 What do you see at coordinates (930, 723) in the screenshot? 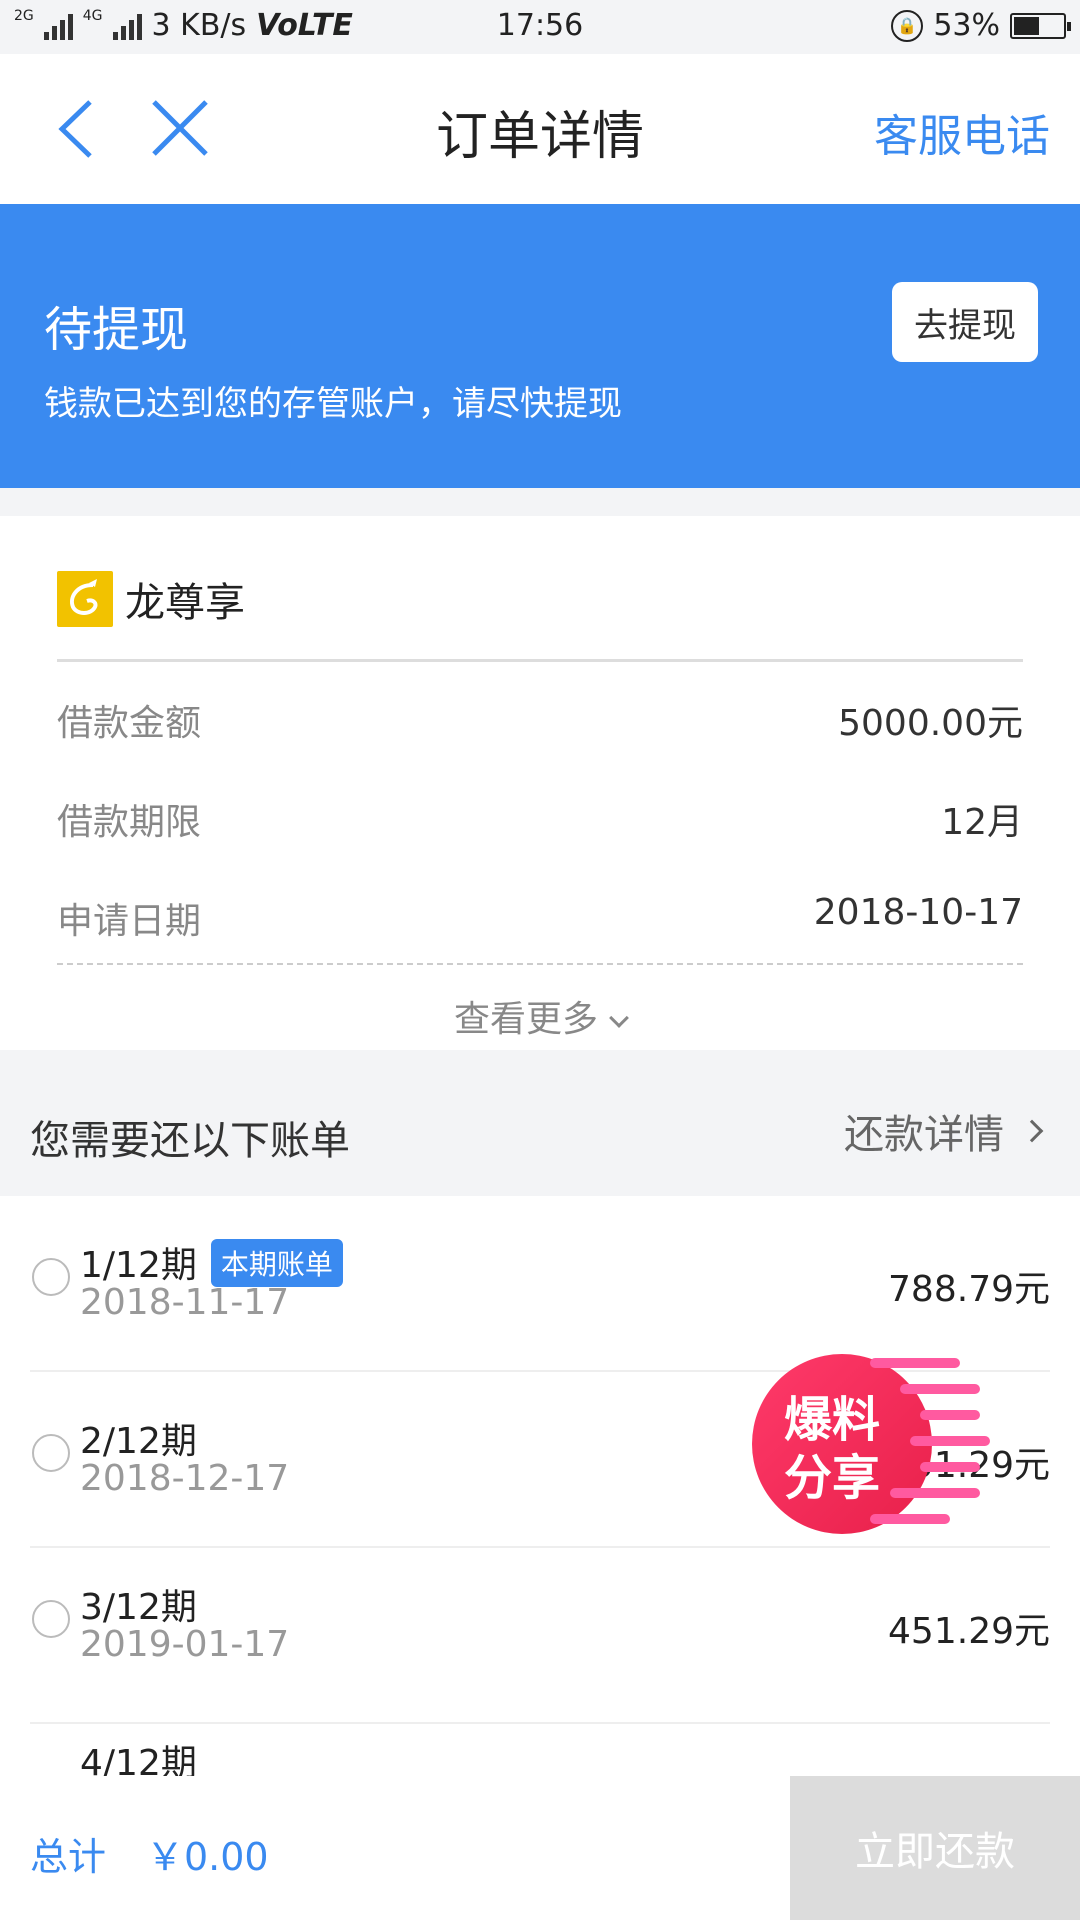
I see `field-value: 5000.00元` at bounding box center [930, 723].